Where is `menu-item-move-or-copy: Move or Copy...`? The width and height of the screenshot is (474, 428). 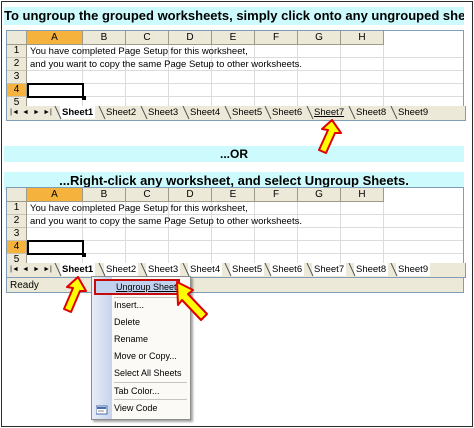 menu-item-move-or-copy: Move or Copy... is located at coordinates (145, 356).